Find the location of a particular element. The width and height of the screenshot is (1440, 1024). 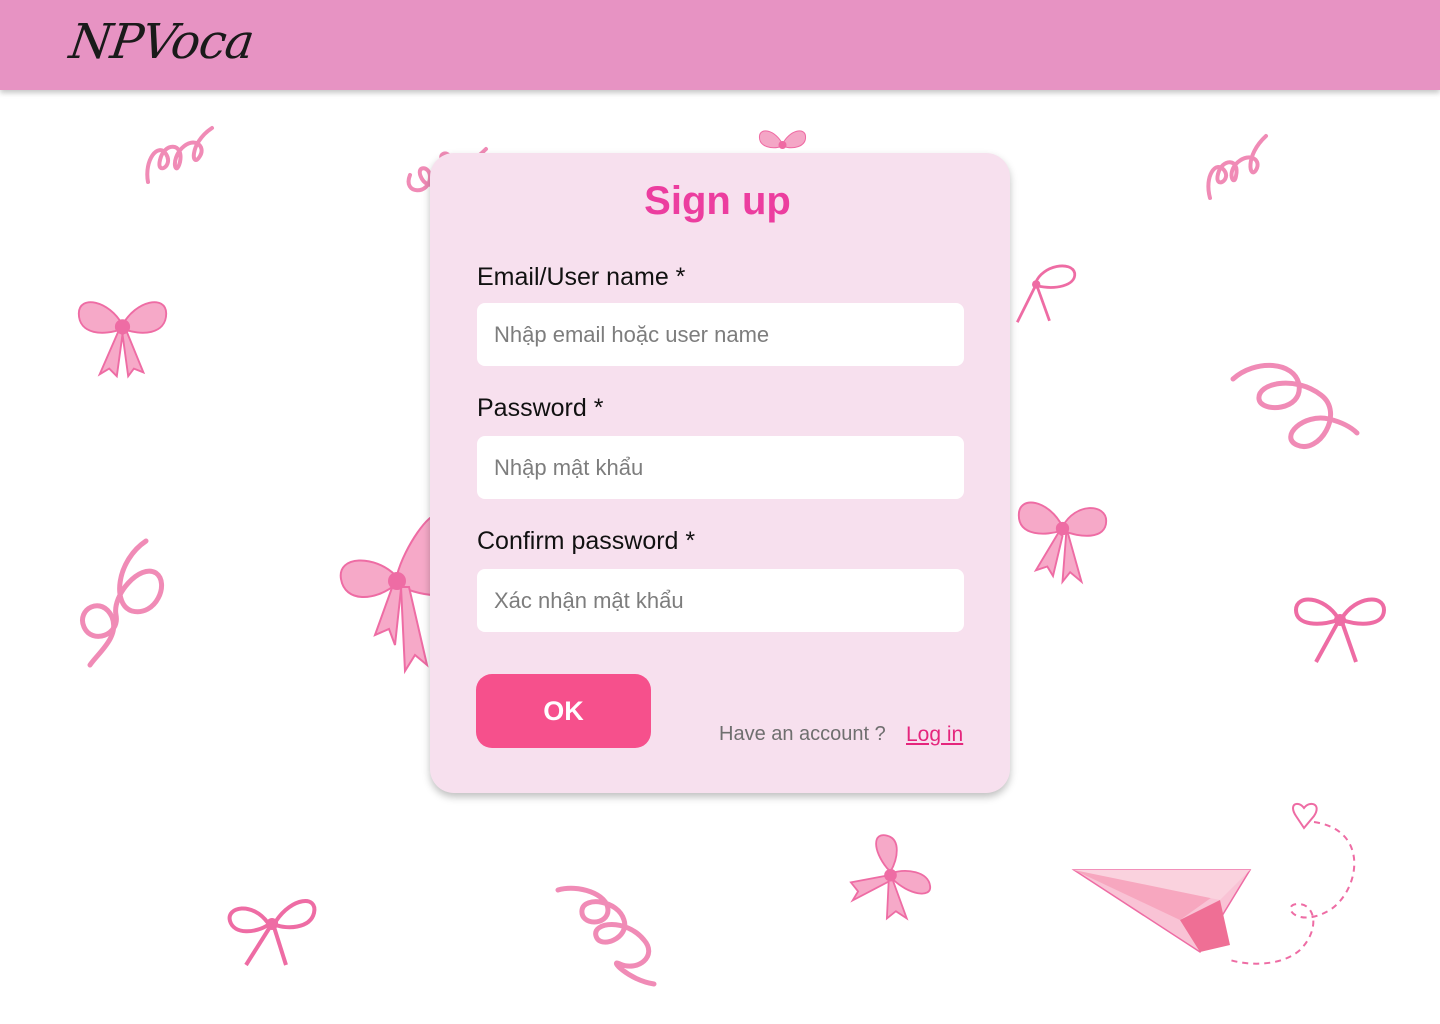

header-bar: NPVoca is located at coordinates (720, 45).